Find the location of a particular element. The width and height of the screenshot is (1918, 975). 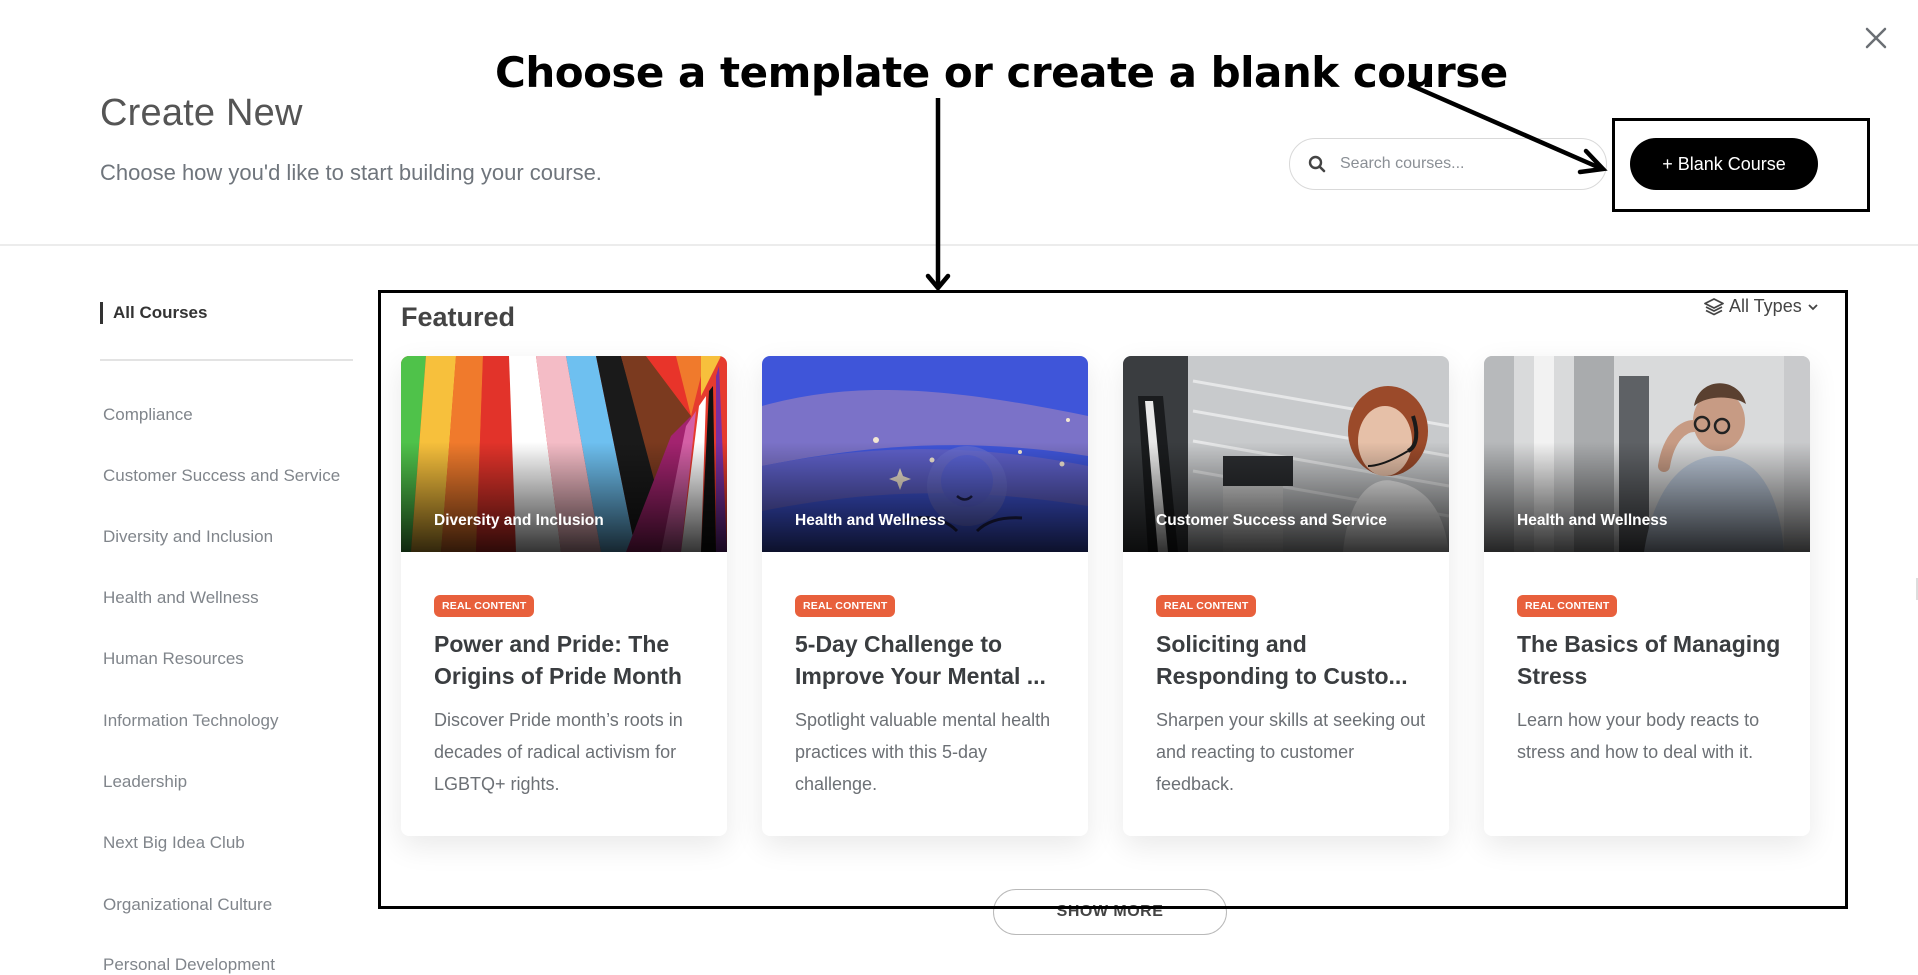

course-thumbnail: Customer Success and Service is located at coordinates (1286, 454).